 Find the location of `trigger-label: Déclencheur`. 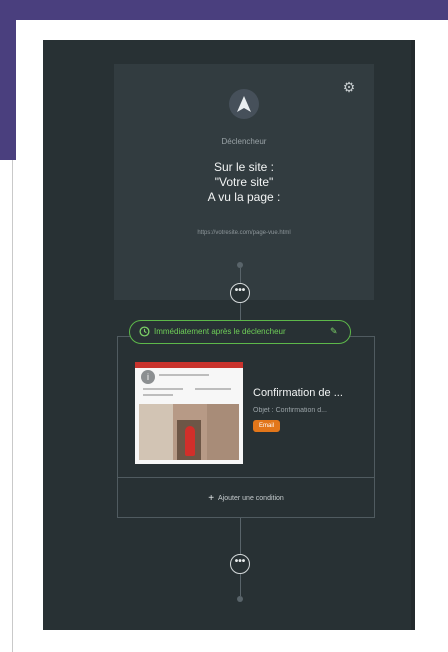

trigger-label: Déclencheur is located at coordinates (244, 141).